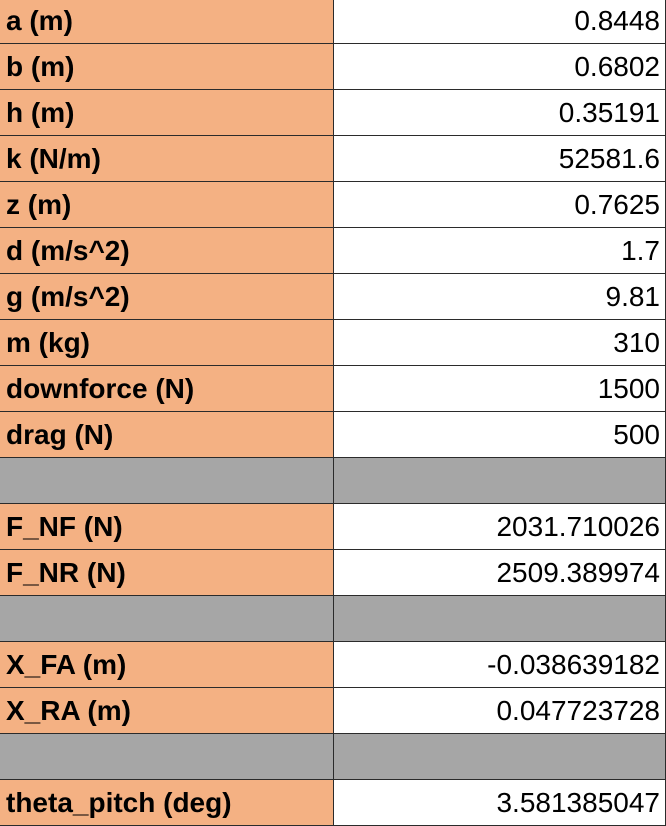 The height and width of the screenshot is (826, 666). Describe the element at coordinates (167, 803) in the screenshot. I see `label-cell-theta-pitch: theta_pitch (deg)` at that location.